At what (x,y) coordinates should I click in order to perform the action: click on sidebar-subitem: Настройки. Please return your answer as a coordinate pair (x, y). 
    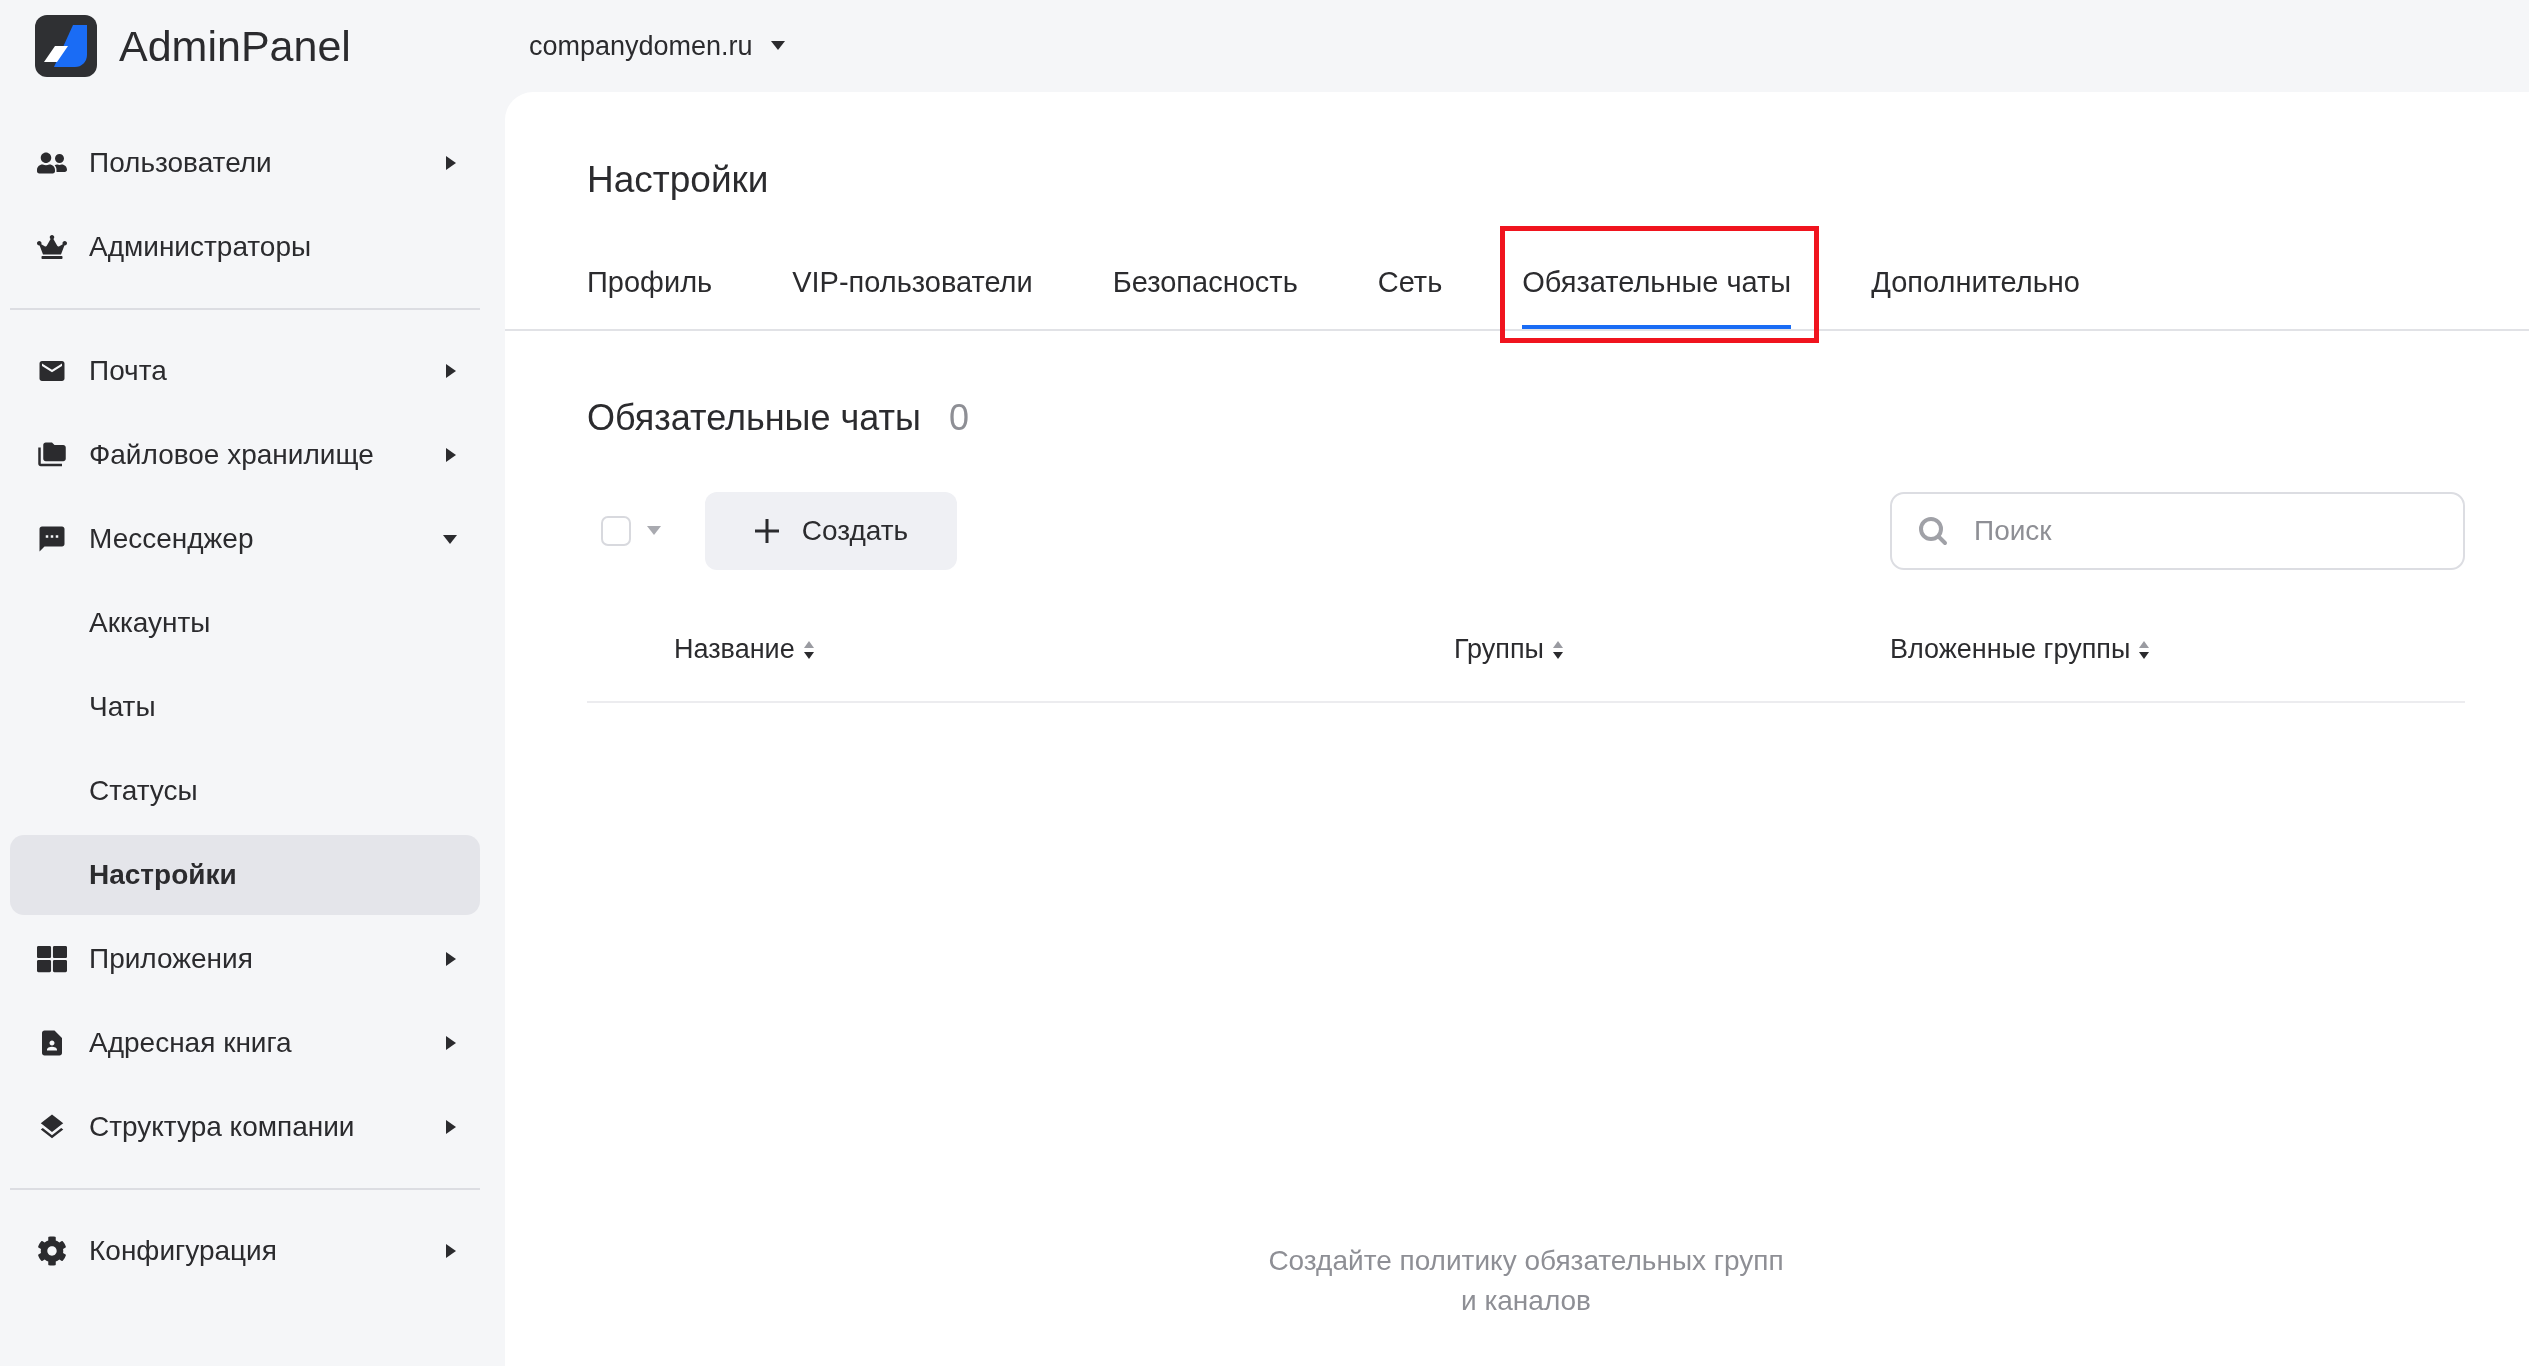
    Looking at the image, I should click on (245, 875).